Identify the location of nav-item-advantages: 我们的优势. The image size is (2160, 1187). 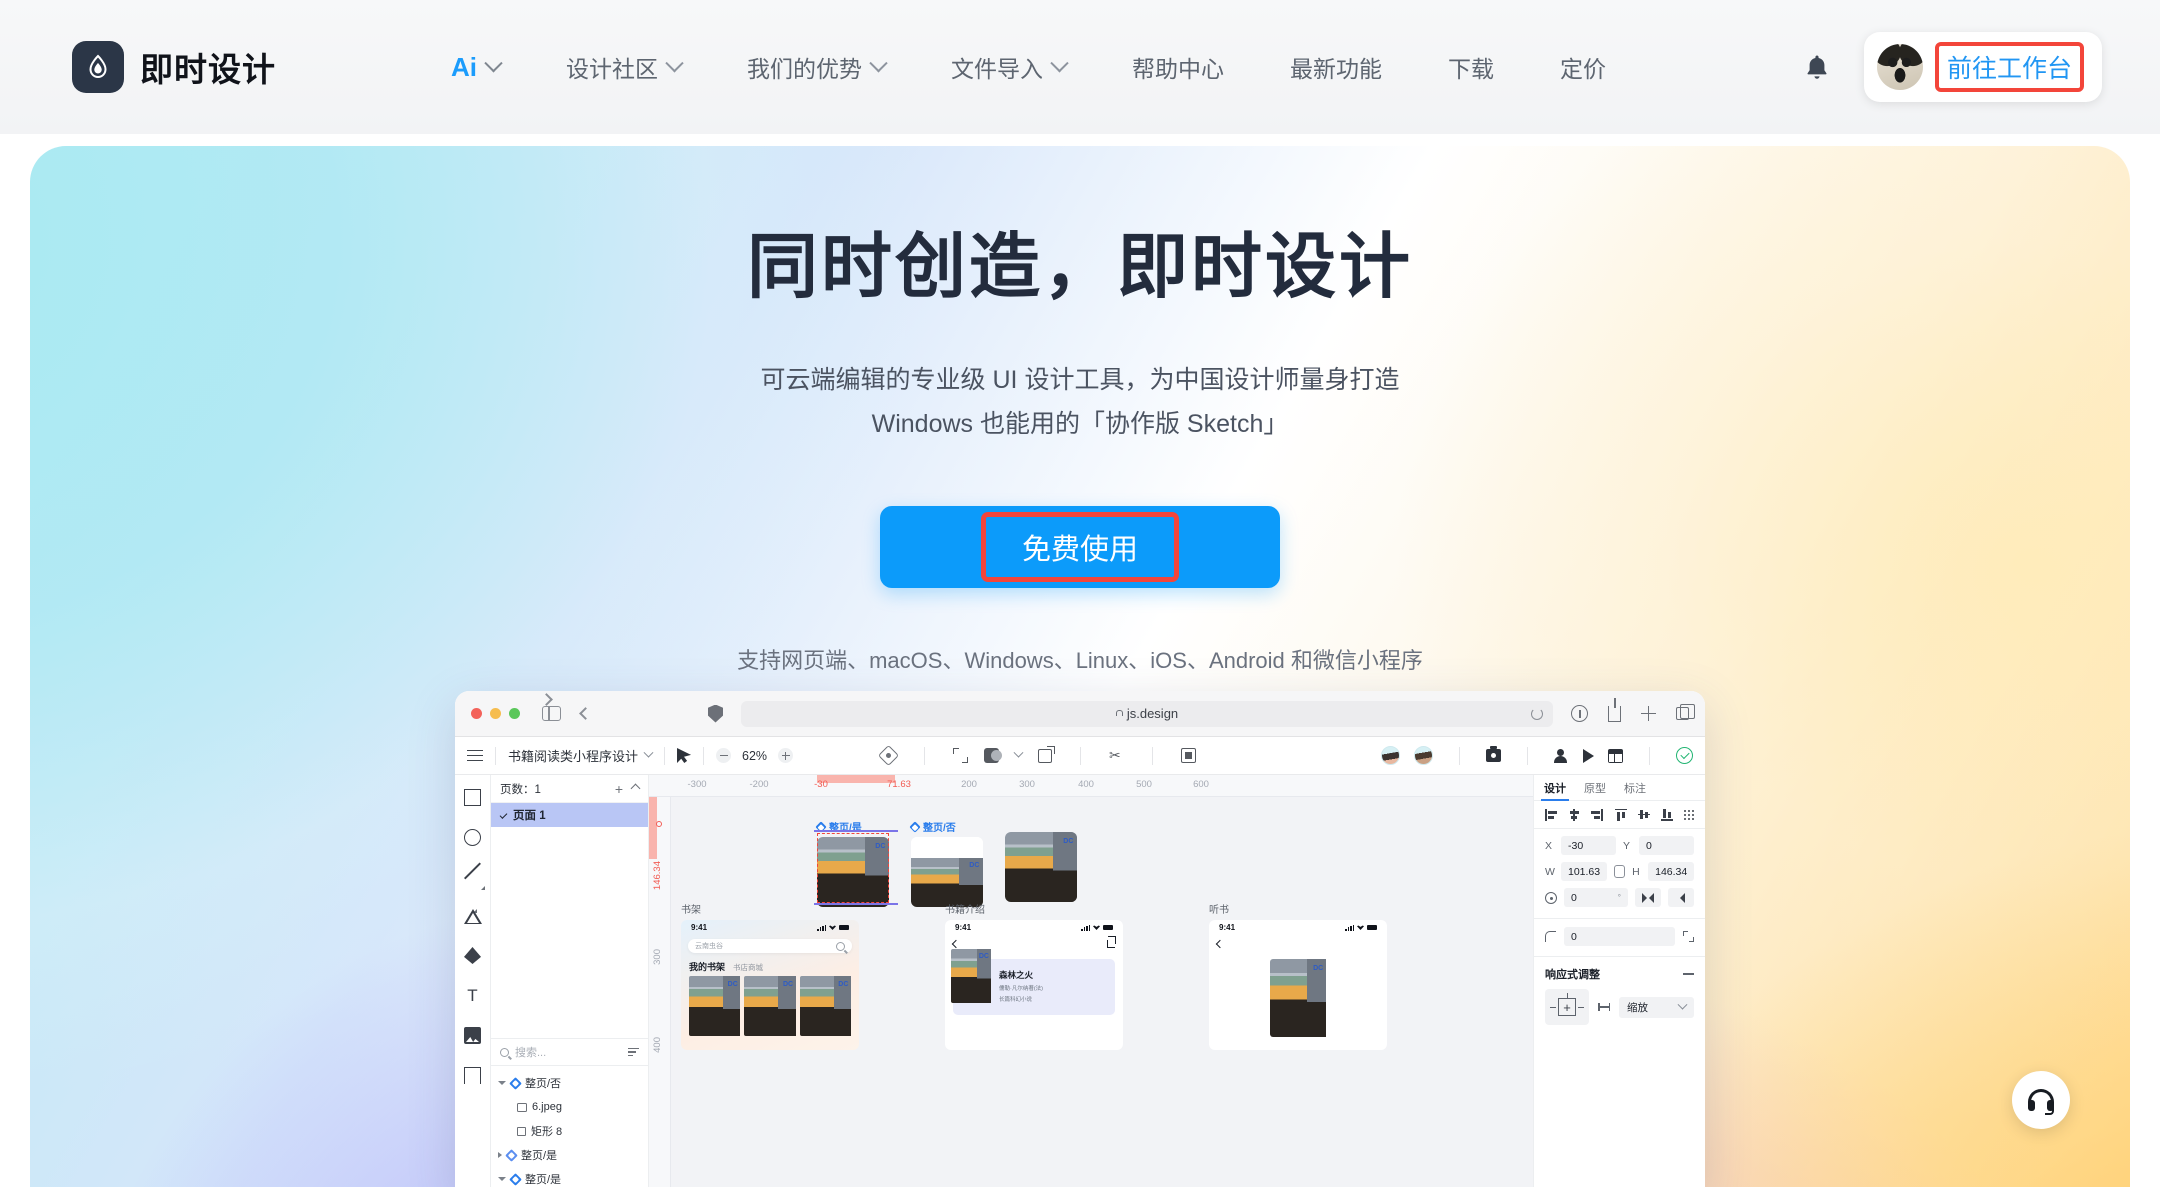
(816, 67).